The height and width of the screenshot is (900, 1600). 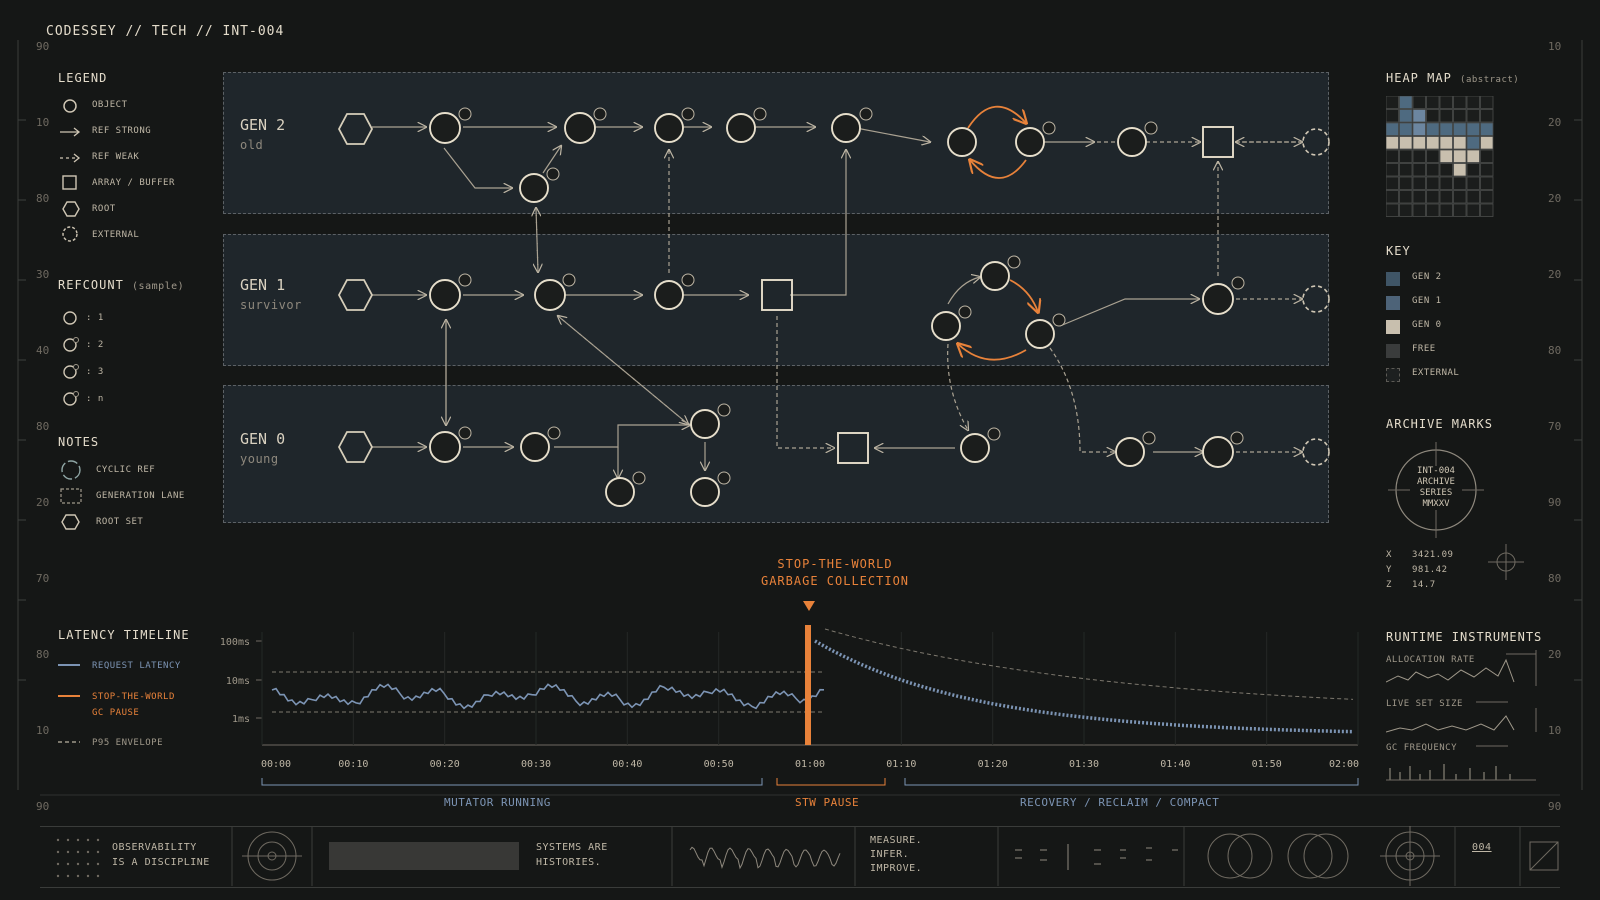 What do you see at coordinates (890, 854) in the screenshot?
I see `footer-text: INFER.` at bounding box center [890, 854].